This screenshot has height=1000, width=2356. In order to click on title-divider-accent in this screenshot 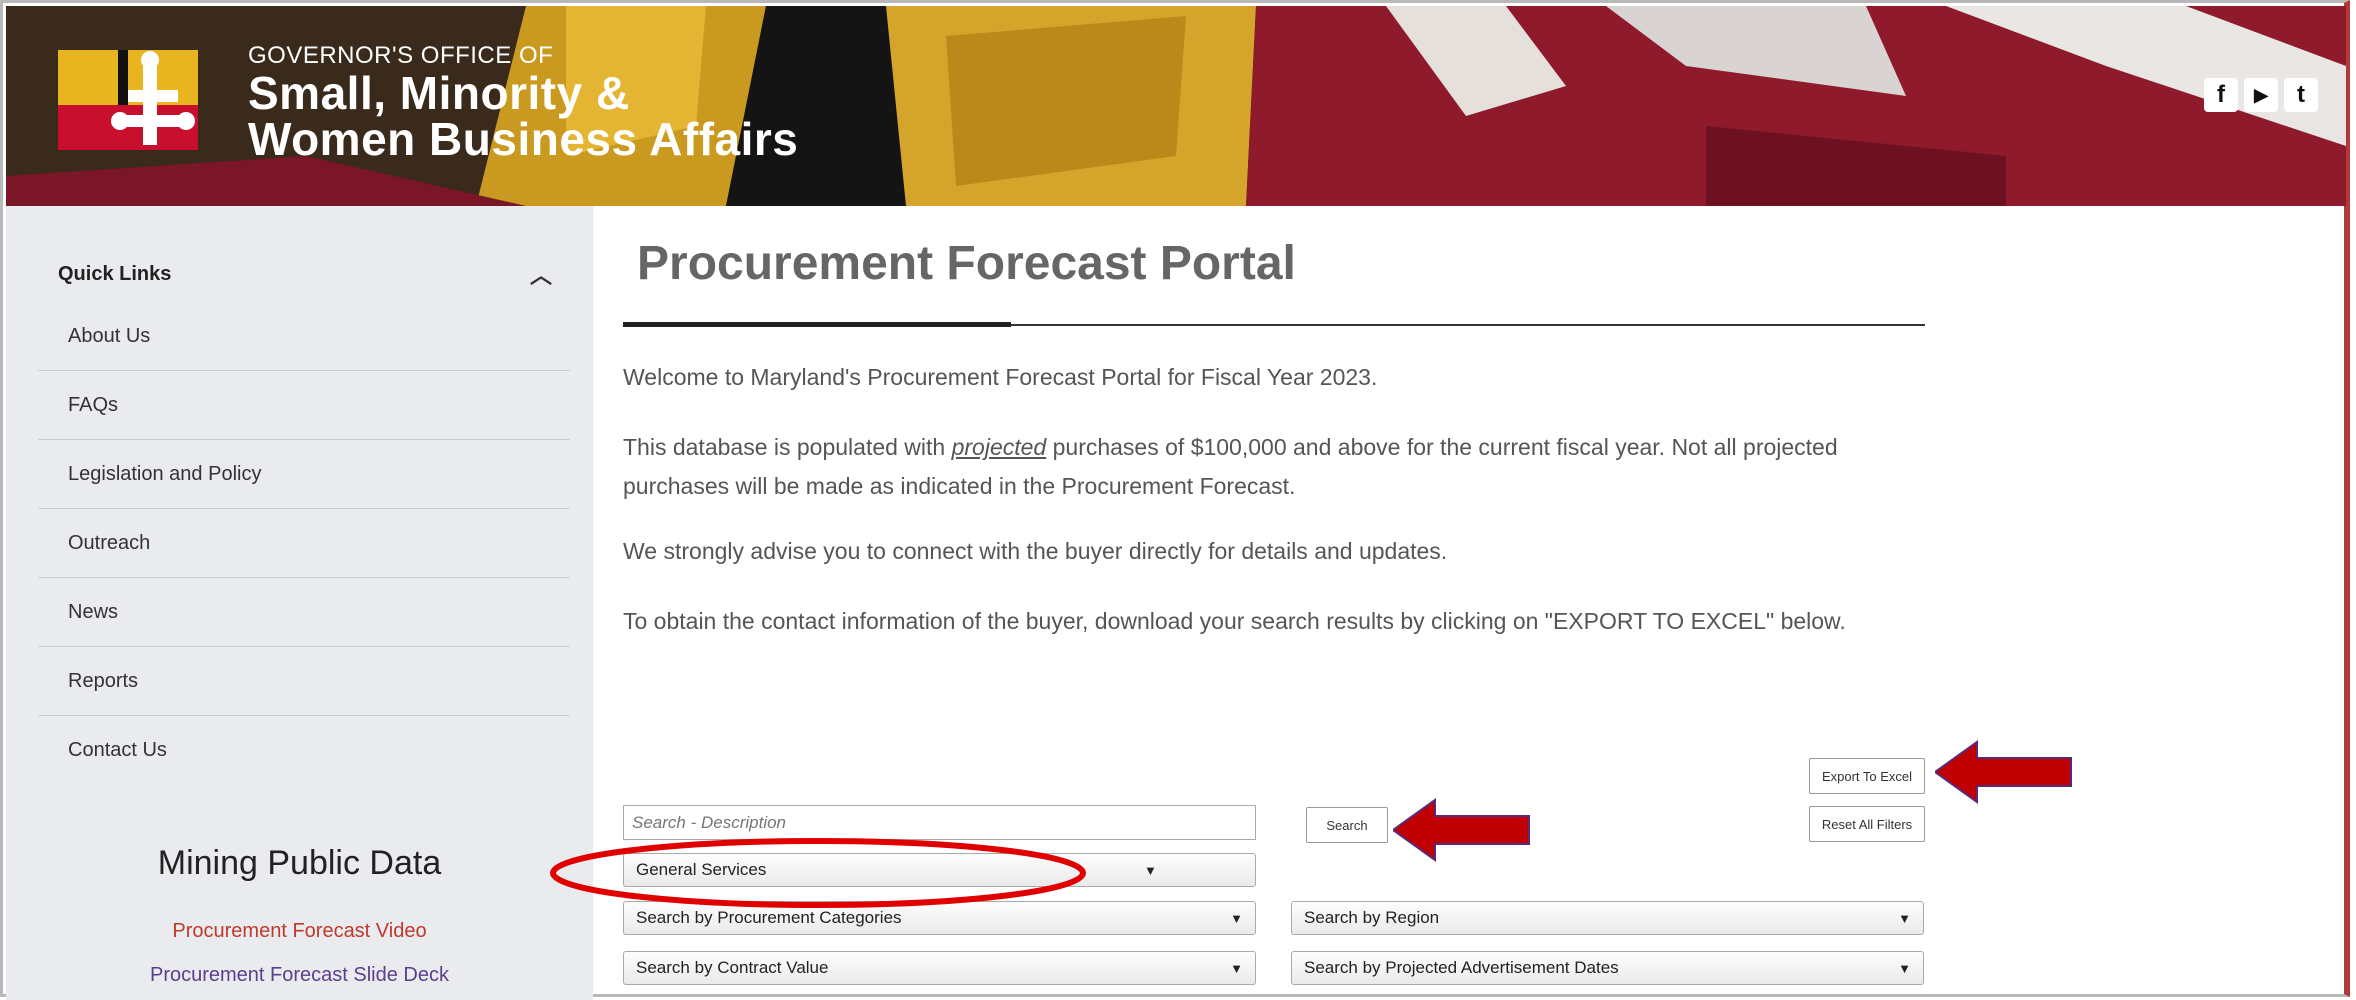, I will do `click(817, 324)`.